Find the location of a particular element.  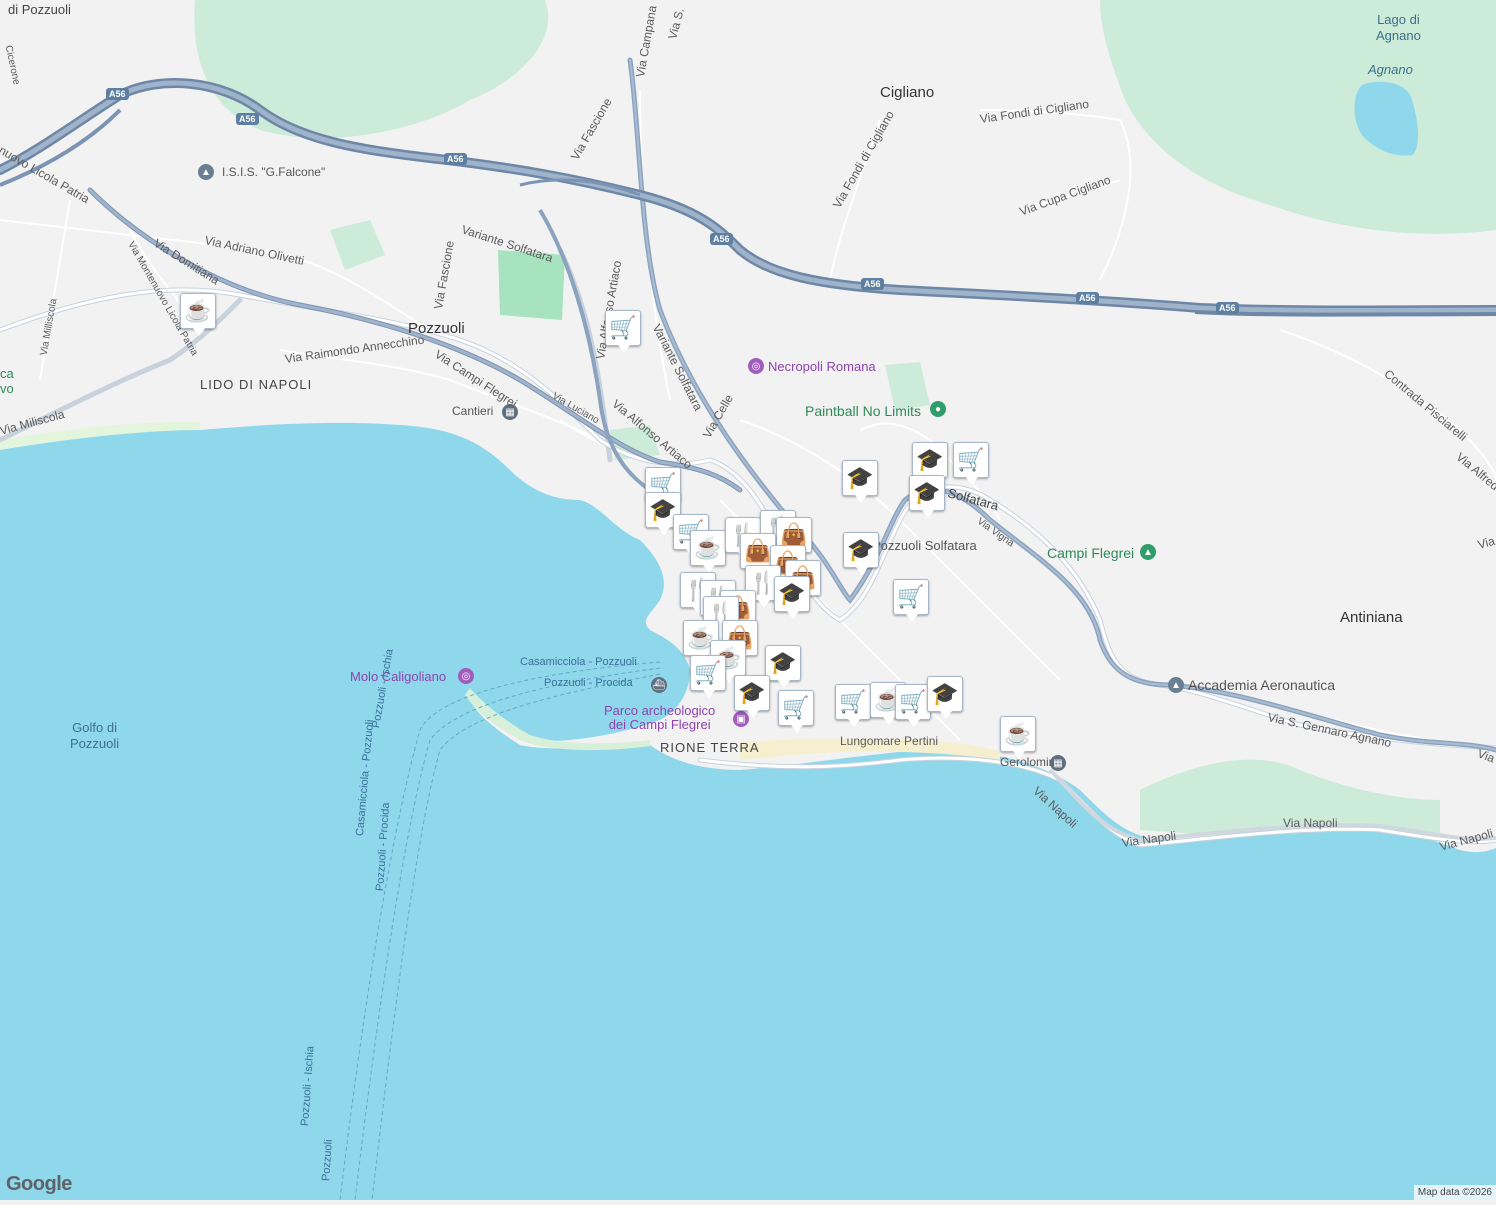

district-label-lido-di-napoli: LIDO DI NAPOLI is located at coordinates (256, 384).